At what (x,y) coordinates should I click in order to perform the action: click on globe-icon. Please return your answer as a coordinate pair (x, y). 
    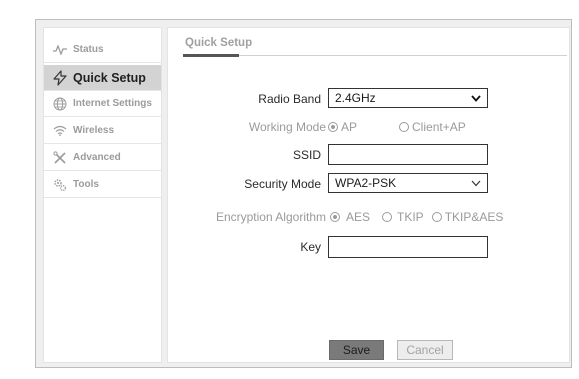
    Looking at the image, I should click on (60, 104).